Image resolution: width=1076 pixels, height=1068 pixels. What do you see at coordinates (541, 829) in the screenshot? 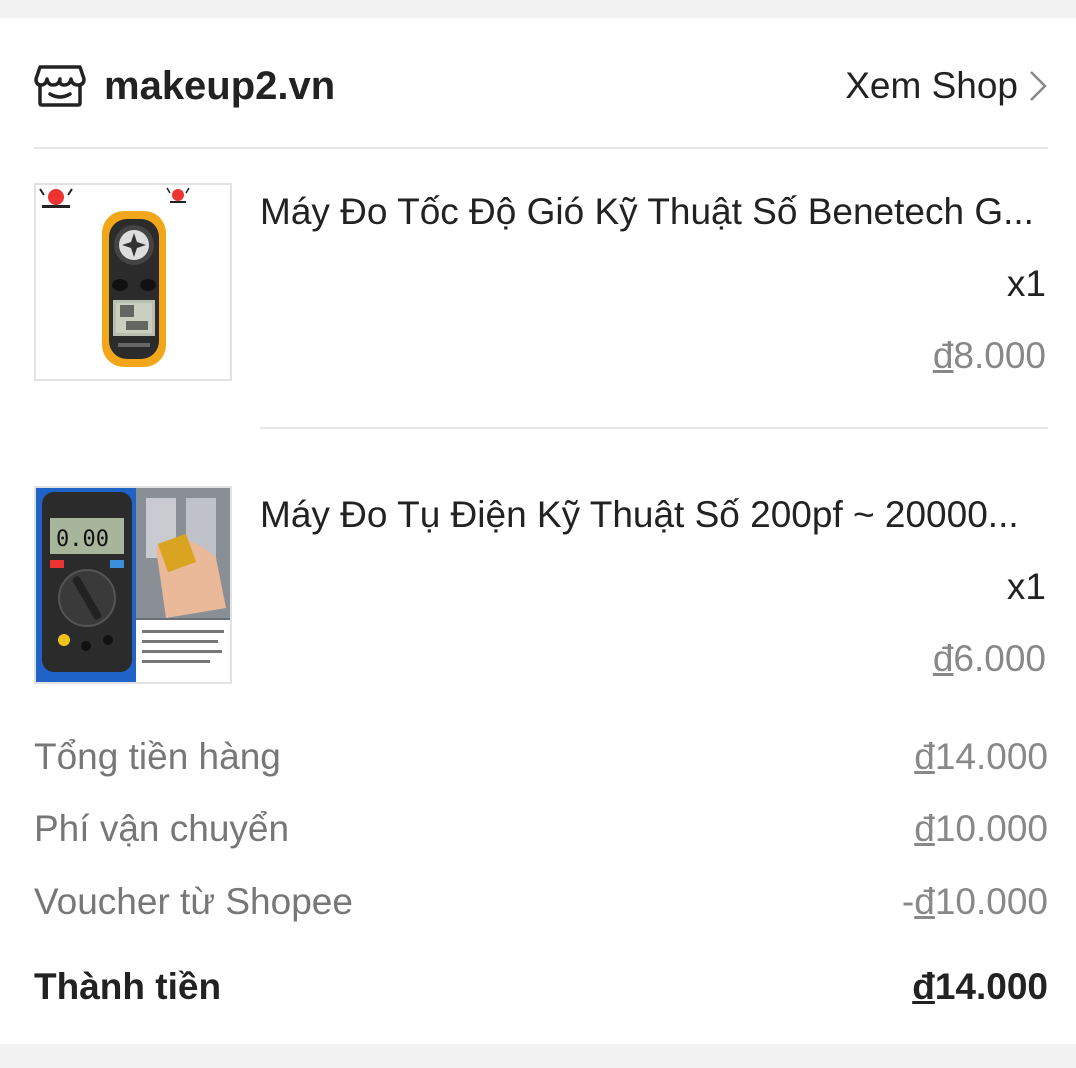
I see `shipping-row: Phí vận chuyển đ10.000` at bounding box center [541, 829].